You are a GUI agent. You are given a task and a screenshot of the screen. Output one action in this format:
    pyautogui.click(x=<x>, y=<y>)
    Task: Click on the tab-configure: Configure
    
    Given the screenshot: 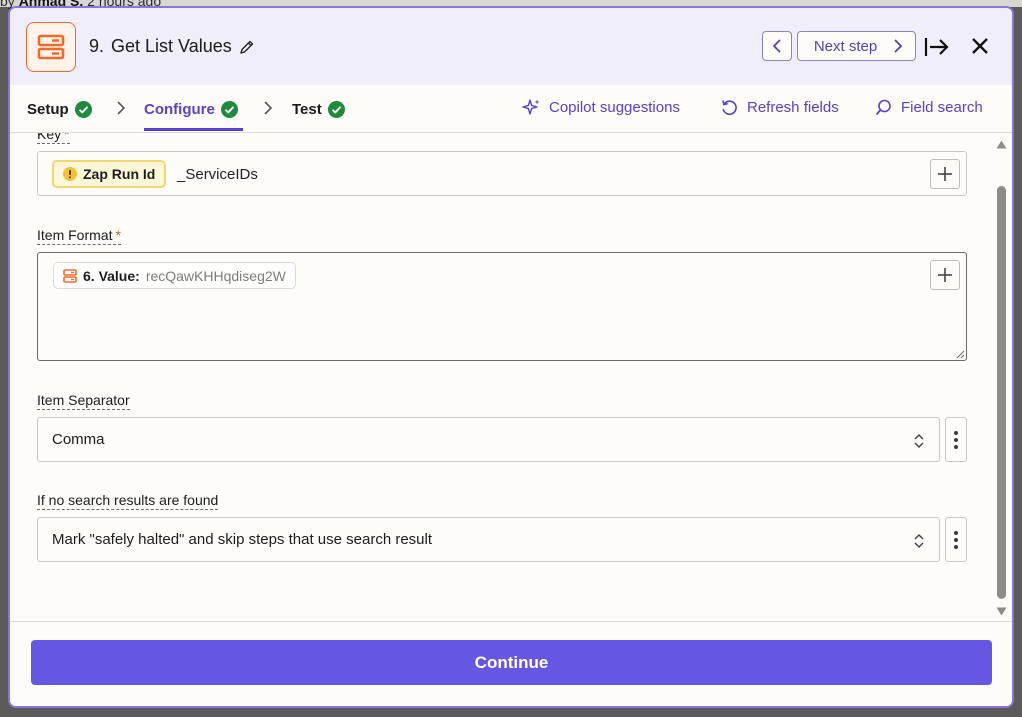 What is the action you would take?
    pyautogui.click(x=191, y=109)
    